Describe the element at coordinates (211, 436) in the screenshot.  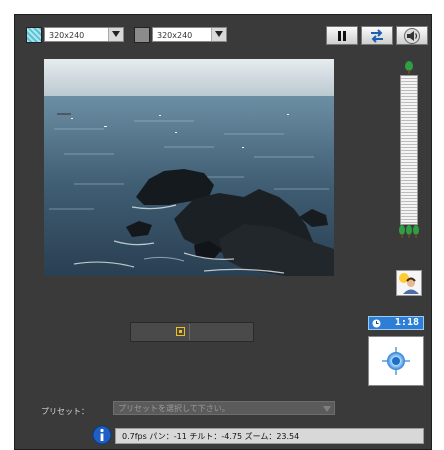
I see `status-text: 0.7fps パン：-11 チルト：-4.75 ズーム：23.54` at that location.